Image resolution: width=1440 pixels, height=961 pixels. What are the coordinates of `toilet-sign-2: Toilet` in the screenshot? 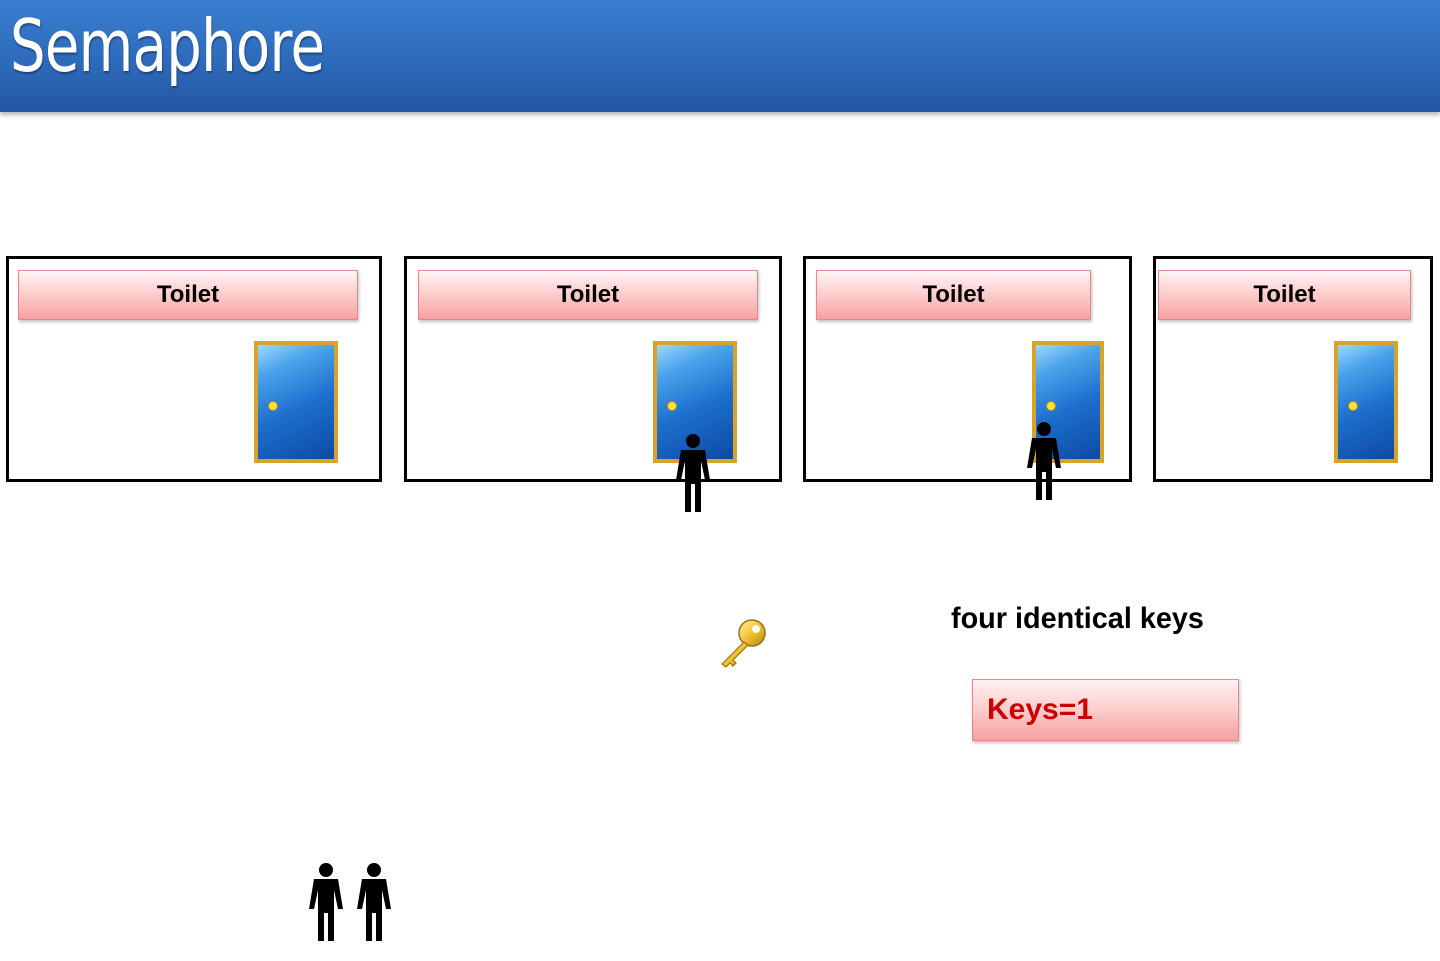 It's located at (588, 295).